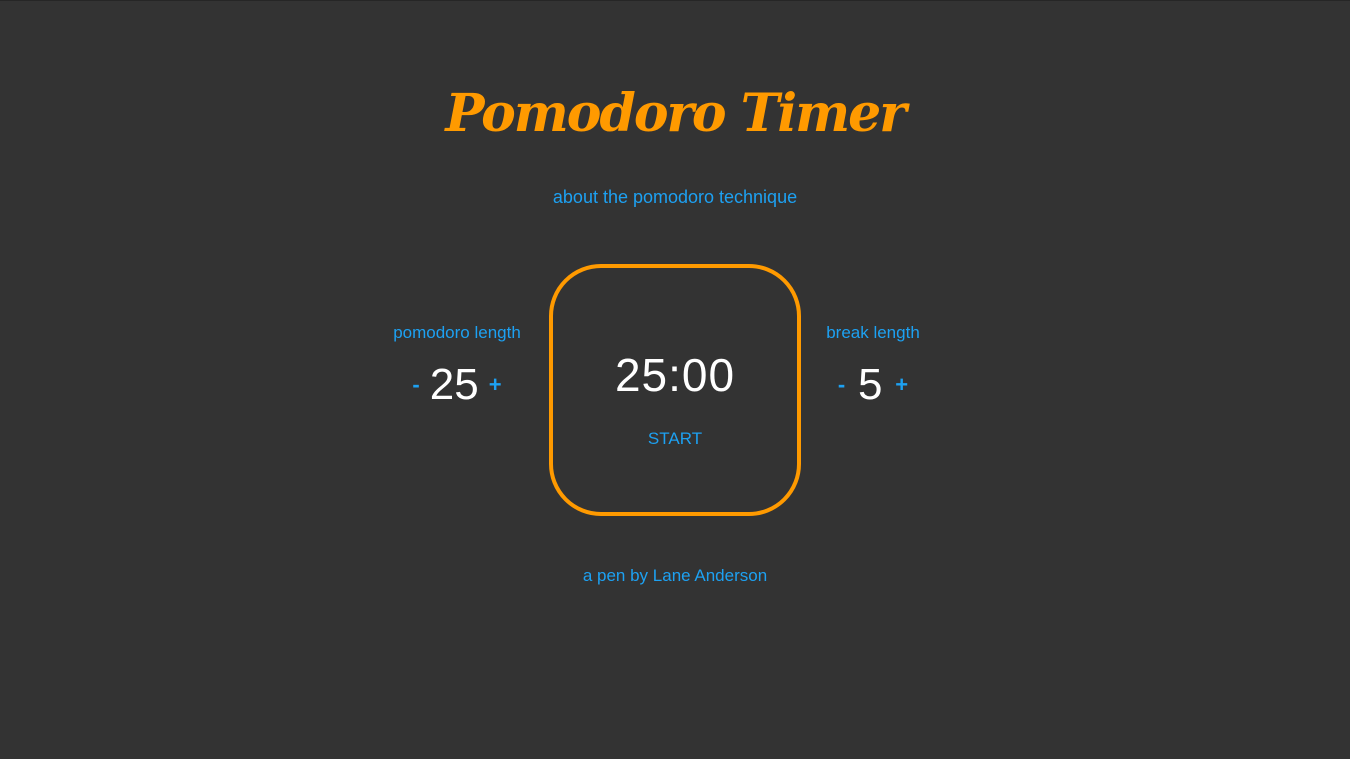  Describe the element at coordinates (415, 385) in the screenshot. I see `pomodoro-decrement-button: -` at that location.